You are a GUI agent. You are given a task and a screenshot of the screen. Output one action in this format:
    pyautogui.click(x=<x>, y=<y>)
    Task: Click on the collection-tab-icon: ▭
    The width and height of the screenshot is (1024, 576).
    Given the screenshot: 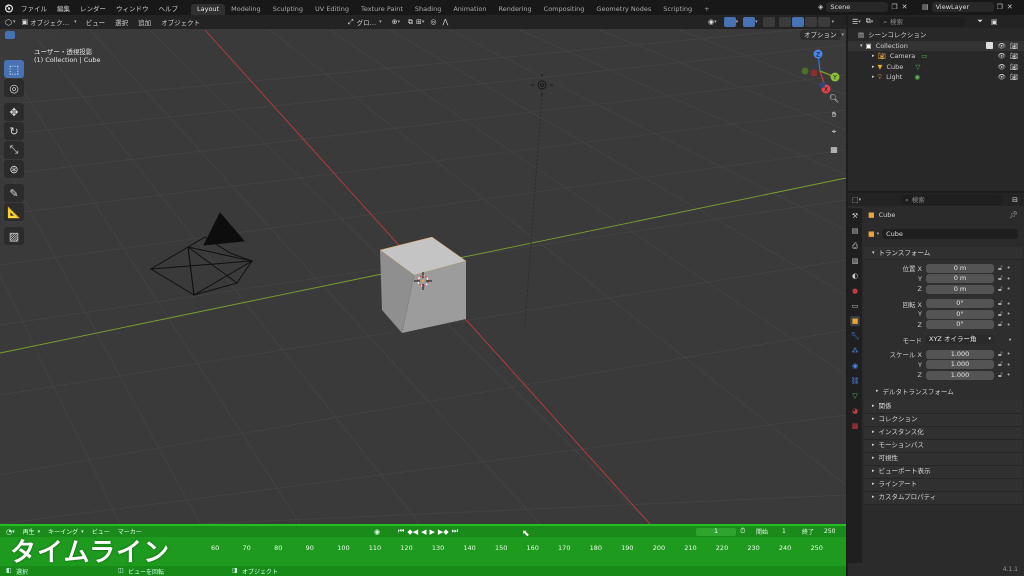 What is the action you would take?
    pyautogui.click(x=855, y=306)
    